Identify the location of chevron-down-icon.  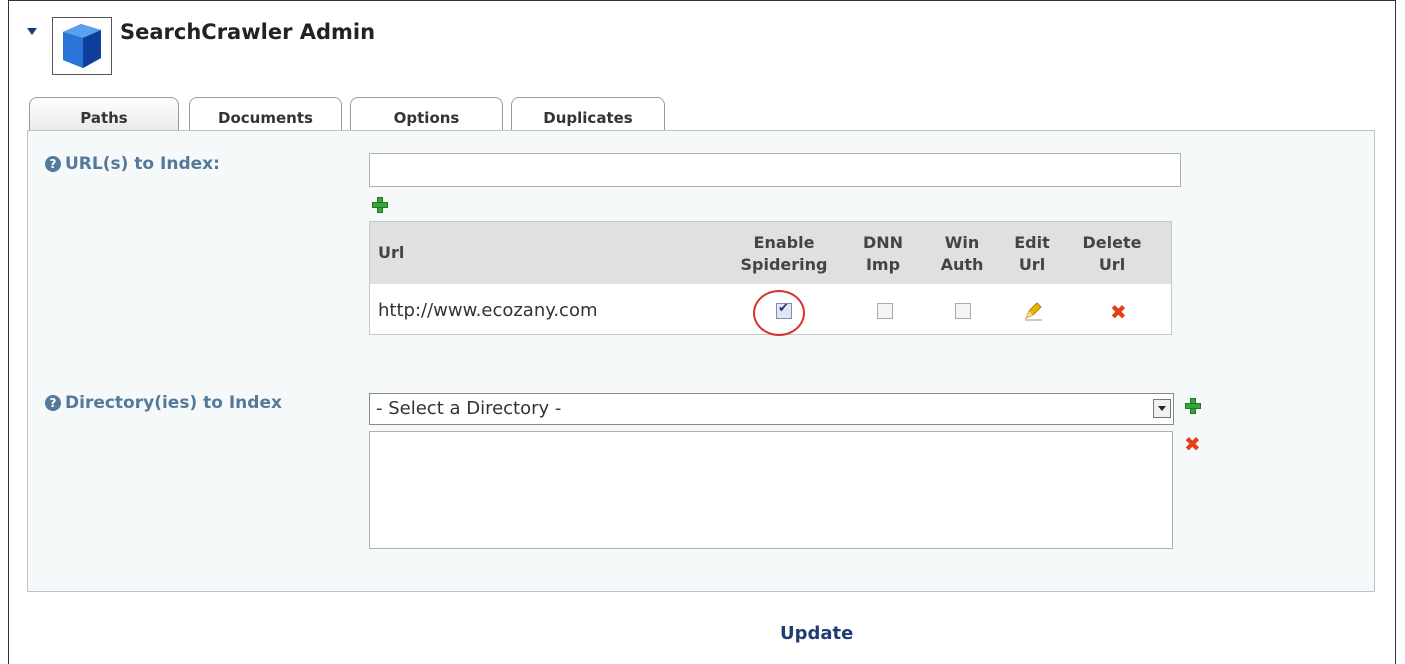
(1162, 408).